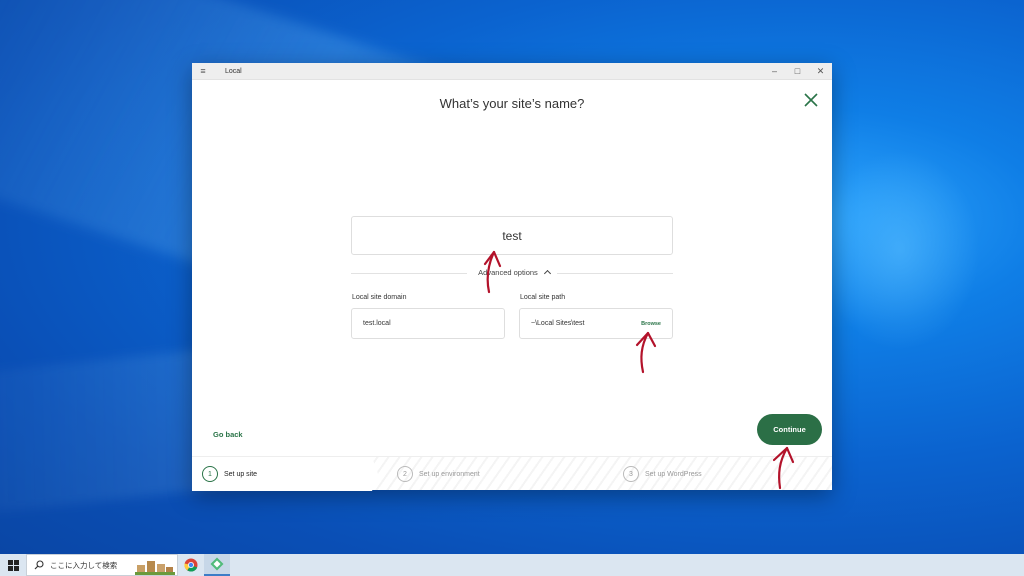 The image size is (1024, 576). I want to click on search-icon, so click(39, 565).